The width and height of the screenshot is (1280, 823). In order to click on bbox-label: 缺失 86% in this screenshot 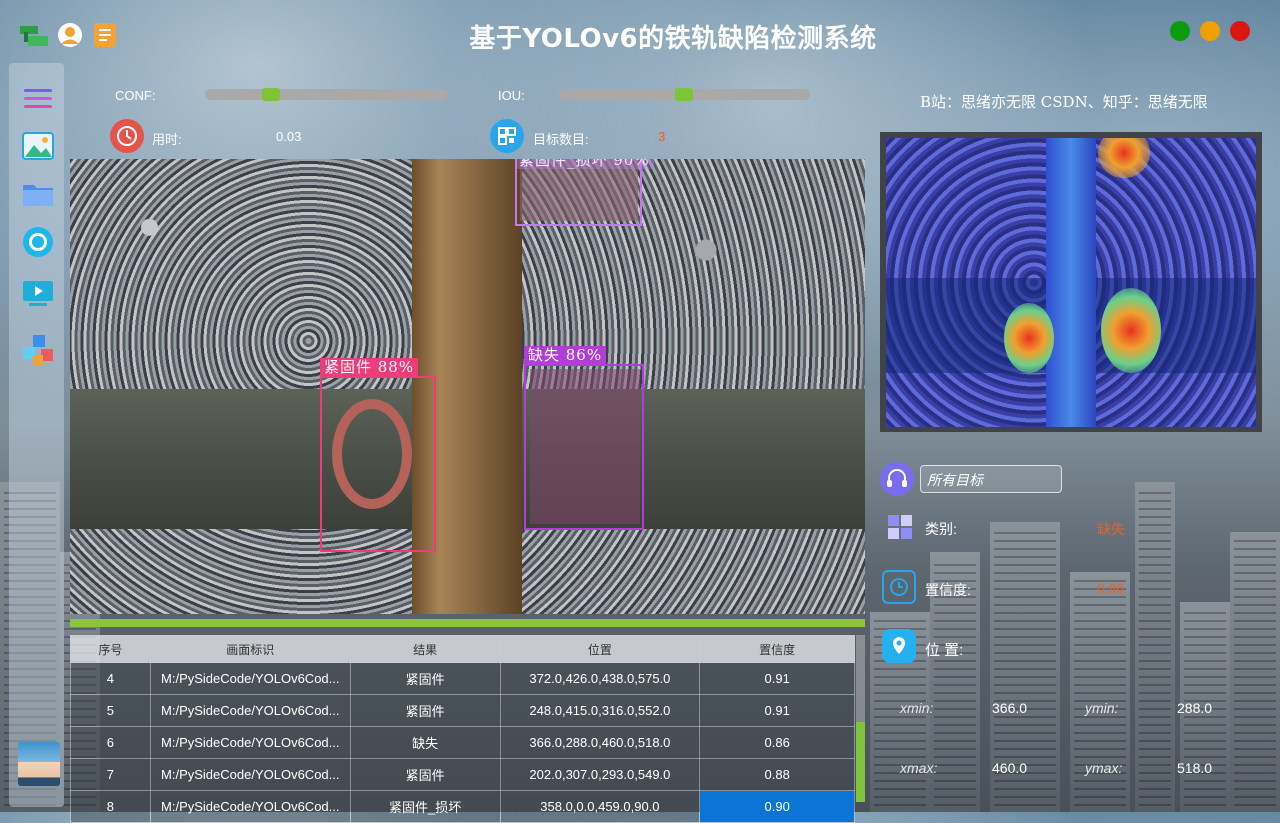, I will do `click(565, 355)`.